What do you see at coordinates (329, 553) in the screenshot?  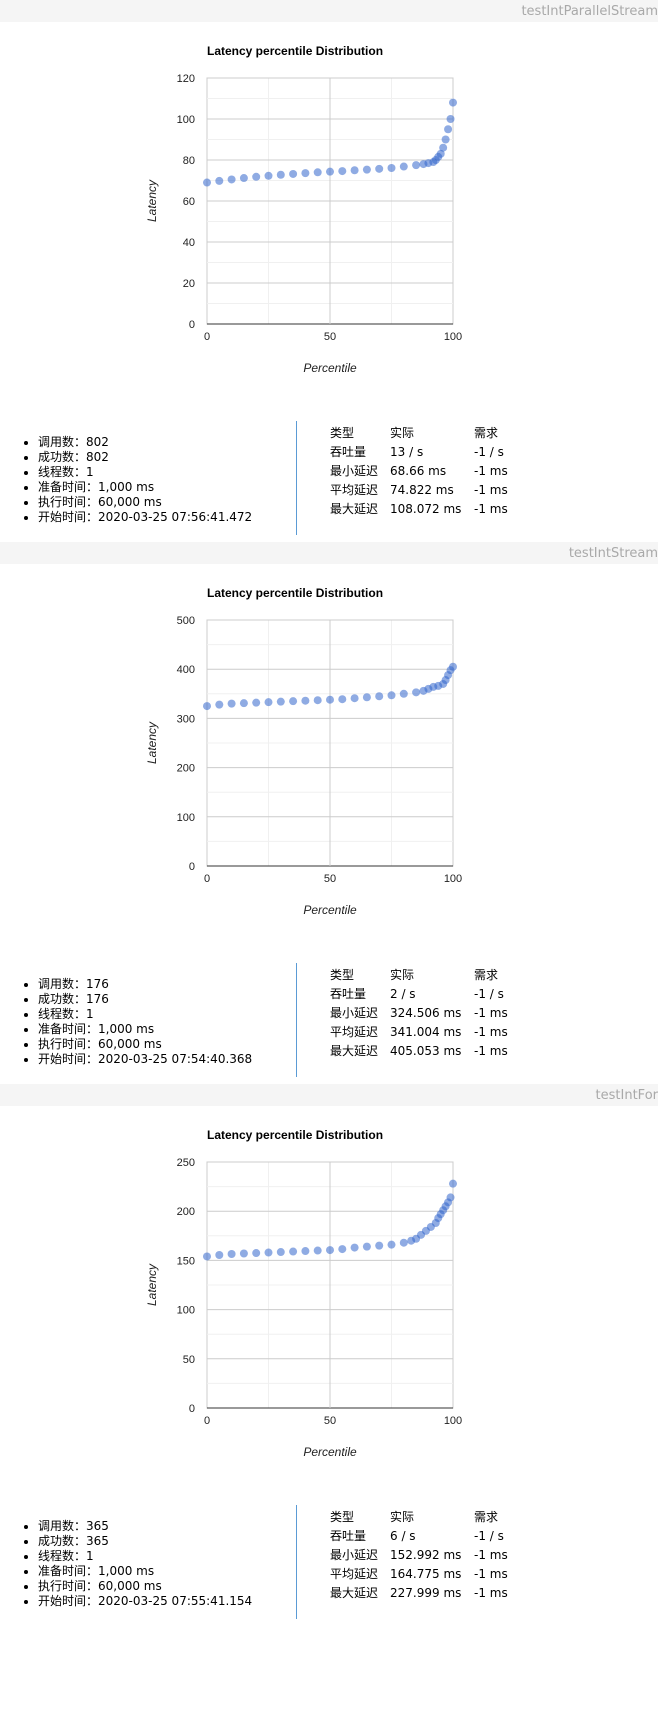 I see `section-header: testIntStream` at bounding box center [329, 553].